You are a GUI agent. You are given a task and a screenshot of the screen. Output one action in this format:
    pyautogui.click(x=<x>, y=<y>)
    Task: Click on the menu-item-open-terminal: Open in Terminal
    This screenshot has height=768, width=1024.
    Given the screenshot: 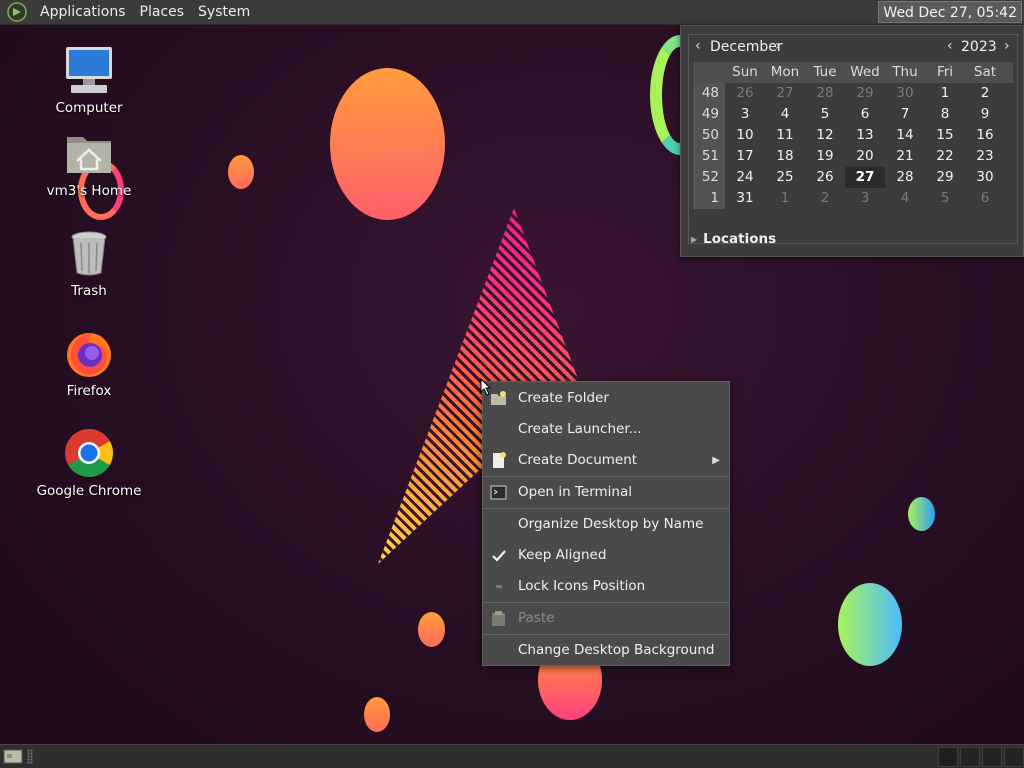 What is the action you would take?
    pyautogui.click(x=606, y=492)
    